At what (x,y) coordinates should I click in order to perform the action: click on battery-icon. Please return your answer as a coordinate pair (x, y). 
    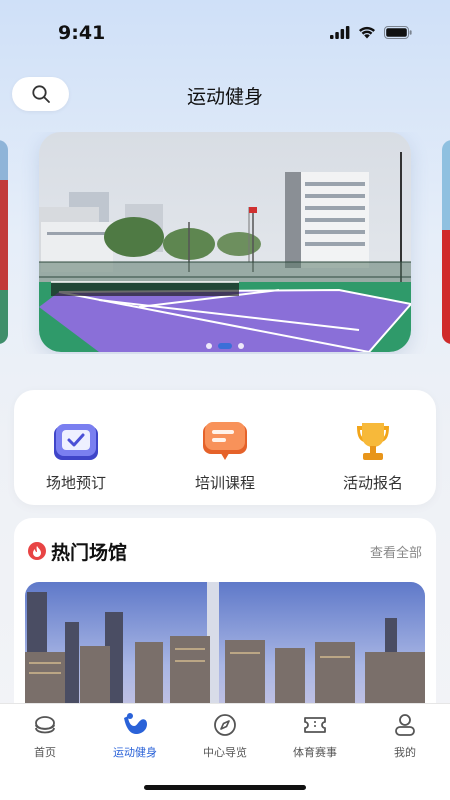
    Looking at the image, I should click on (398, 32).